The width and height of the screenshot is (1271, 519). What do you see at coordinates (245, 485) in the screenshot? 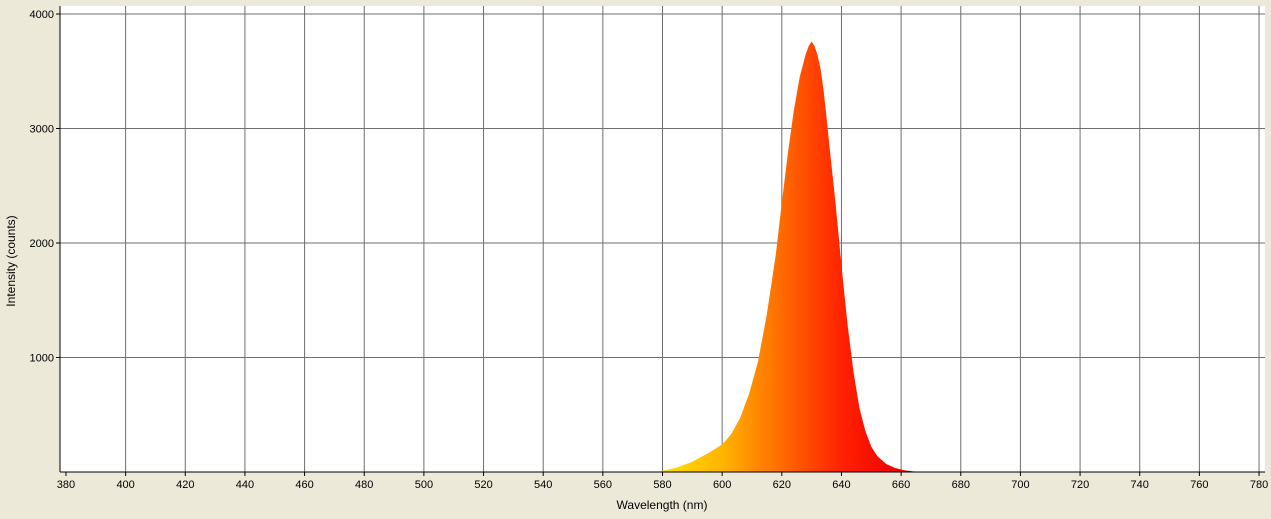
I see `x-tick-label: 440` at bounding box center [245, 485].